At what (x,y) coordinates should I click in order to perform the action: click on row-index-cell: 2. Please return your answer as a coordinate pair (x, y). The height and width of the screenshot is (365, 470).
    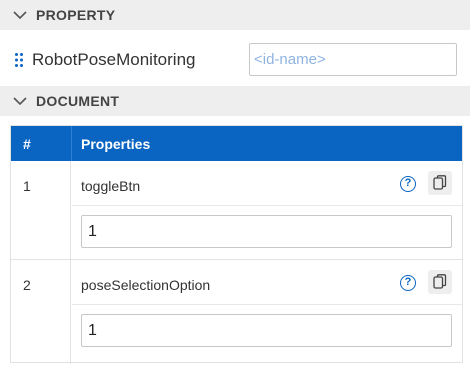
    Looking at the image, I should click on (41, 312).